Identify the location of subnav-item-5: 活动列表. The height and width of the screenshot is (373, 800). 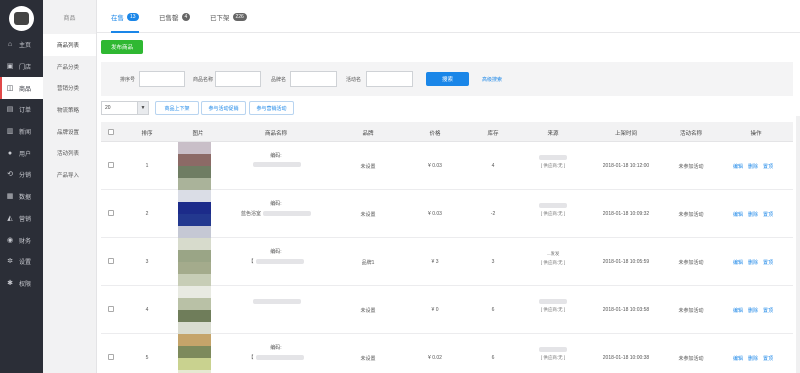
(69, 153).